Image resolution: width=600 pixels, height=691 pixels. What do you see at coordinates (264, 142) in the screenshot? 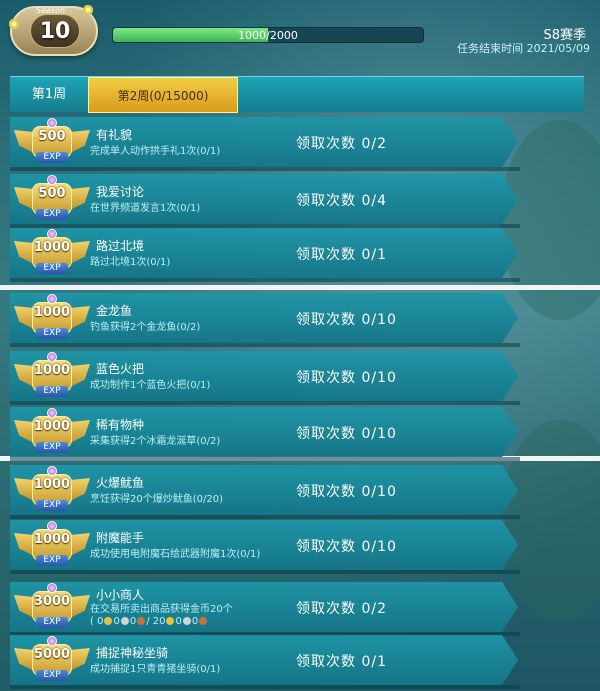
I see `task-row: 500 EXP 有礼貌完成单人动作拱手礼1次(0/1) 领取次数 0/2` at bounding box center [264, 142].